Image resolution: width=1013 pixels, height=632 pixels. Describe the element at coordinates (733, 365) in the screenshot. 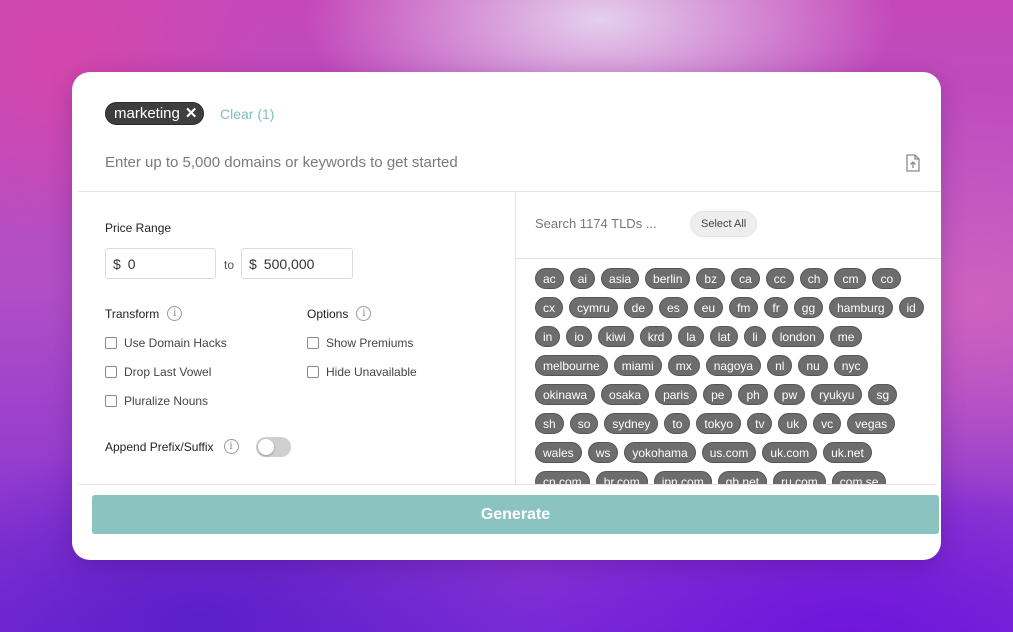

I see `tld-chip: nagoya` at that location.